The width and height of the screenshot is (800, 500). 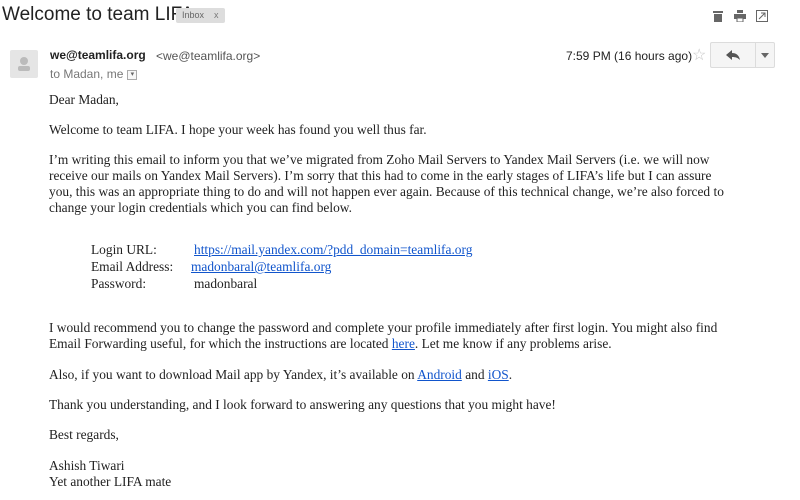 I want to click on app-text-and: and, so click(x=474, y=374).